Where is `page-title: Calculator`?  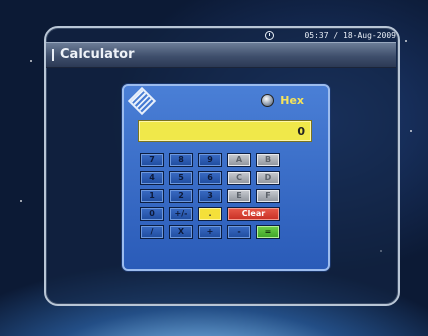
page-title: Calculator is located at coordinates (97, 54).